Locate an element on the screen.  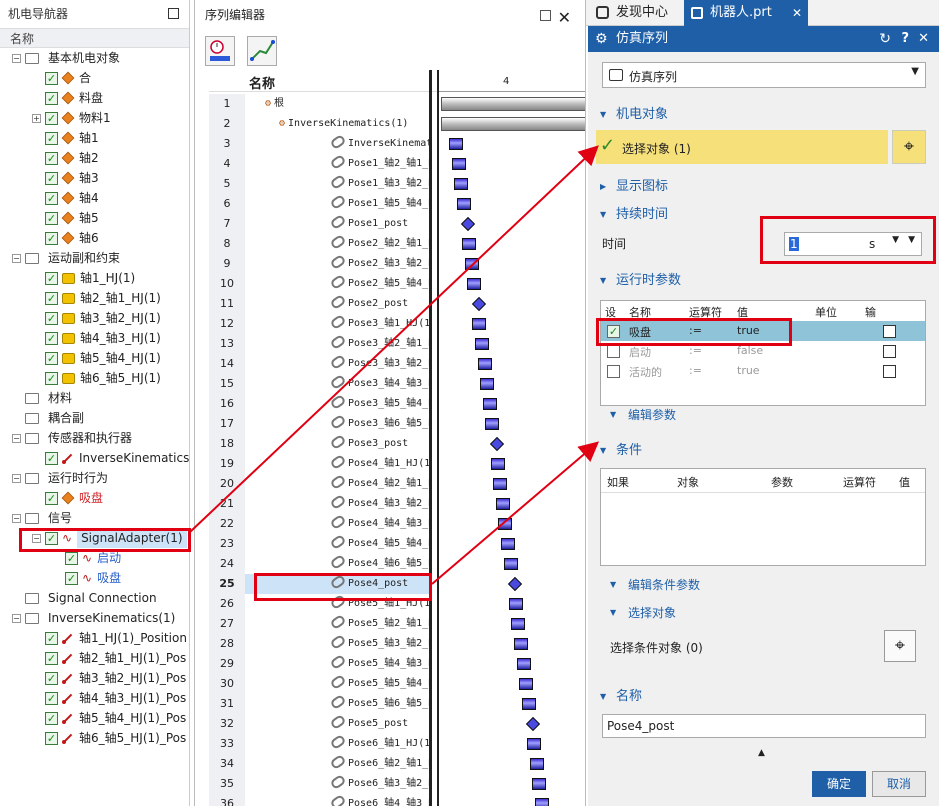
sequence-row: Pose2_轴3_轴2_HJ(1) is located at coordinates (337, 264).